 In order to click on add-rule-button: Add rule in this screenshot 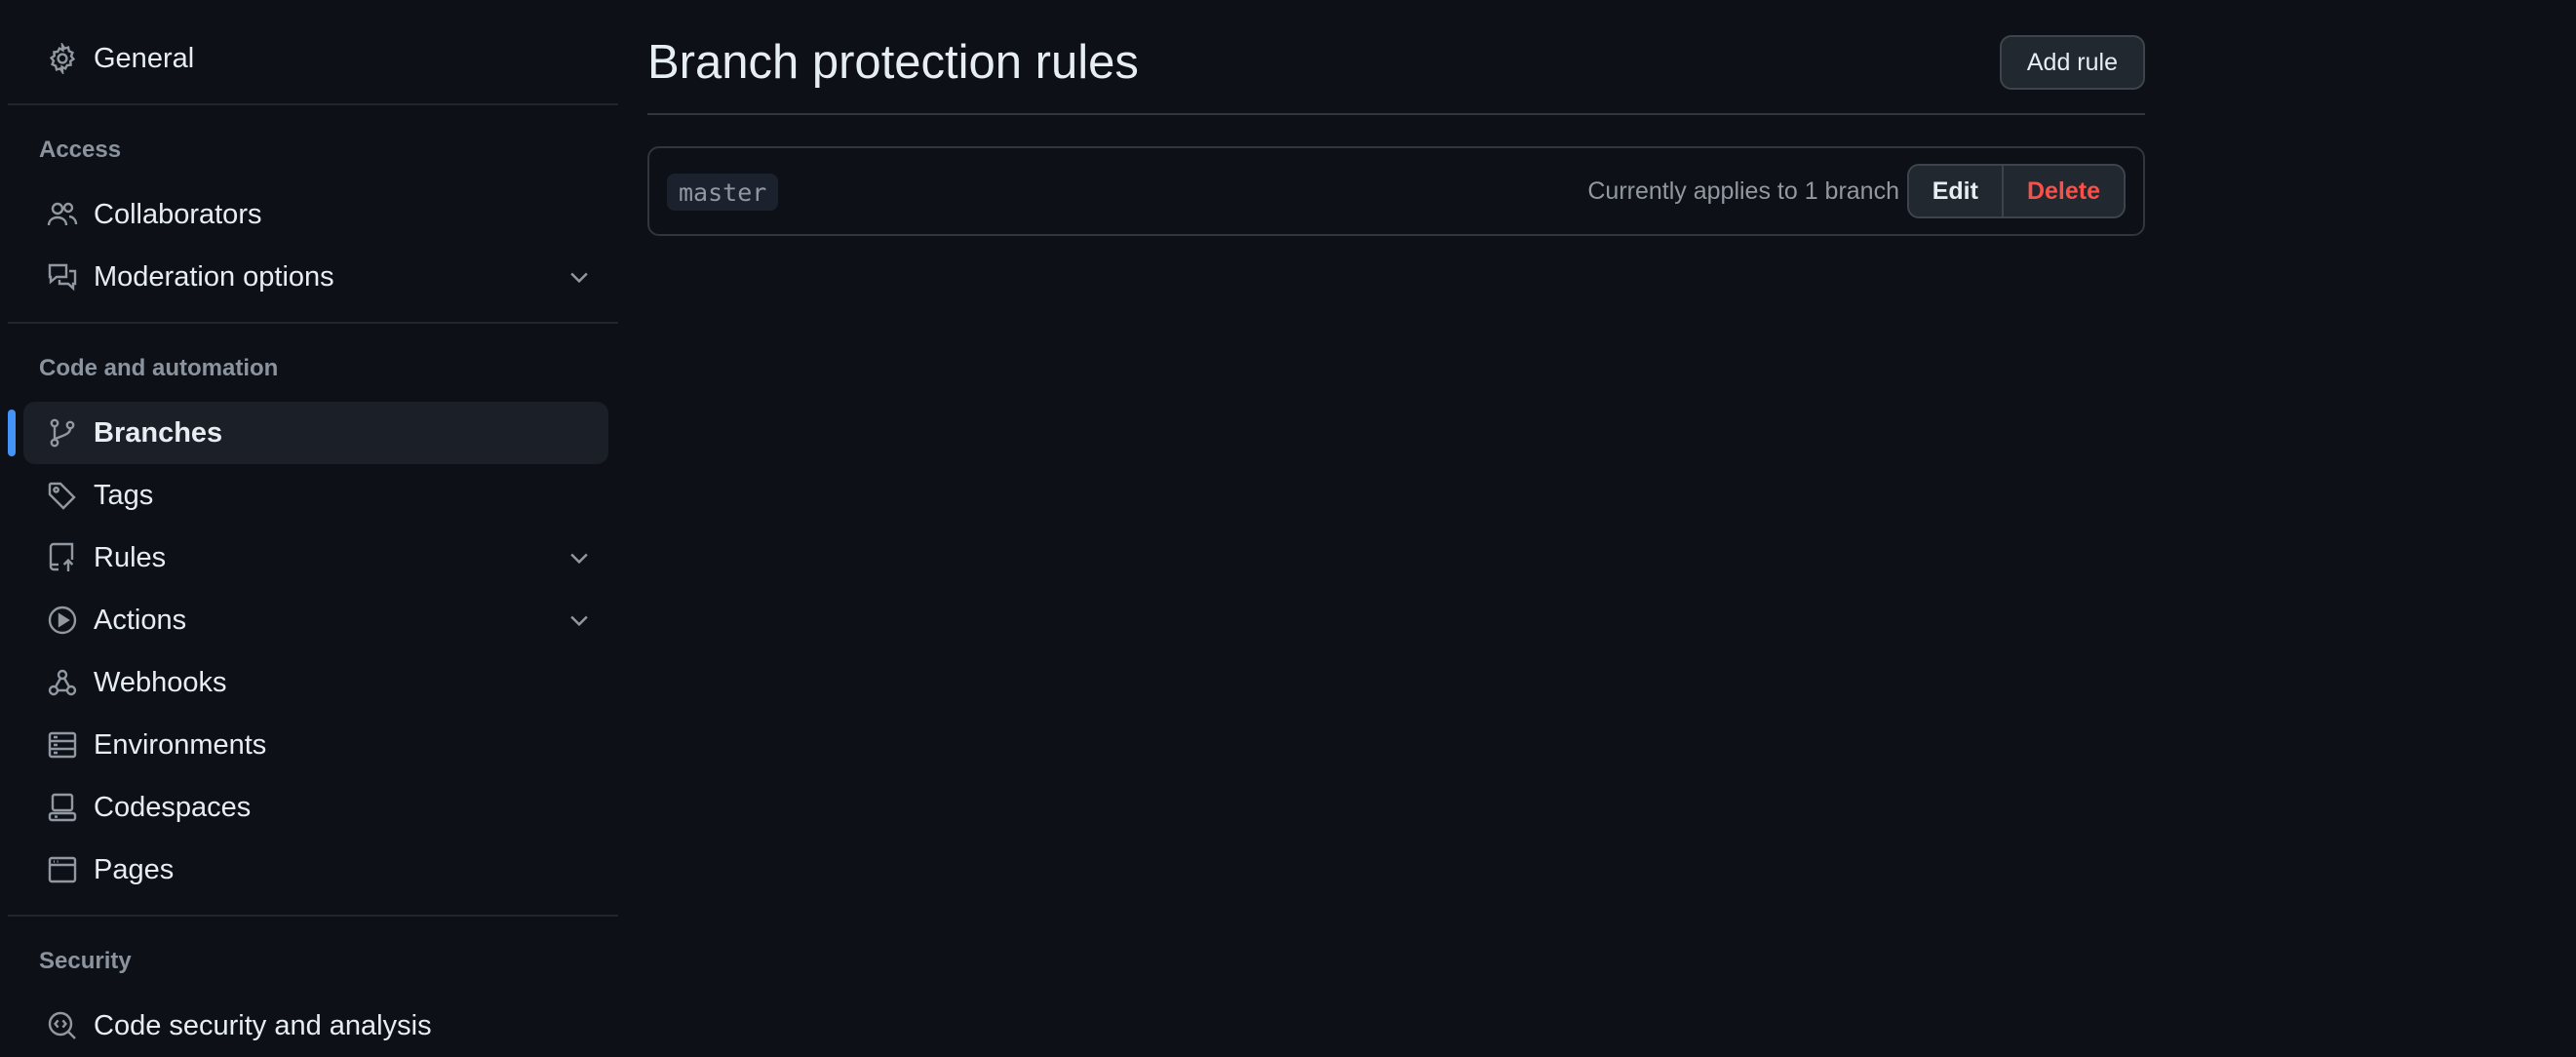, I will do `click(2072, 62)`.